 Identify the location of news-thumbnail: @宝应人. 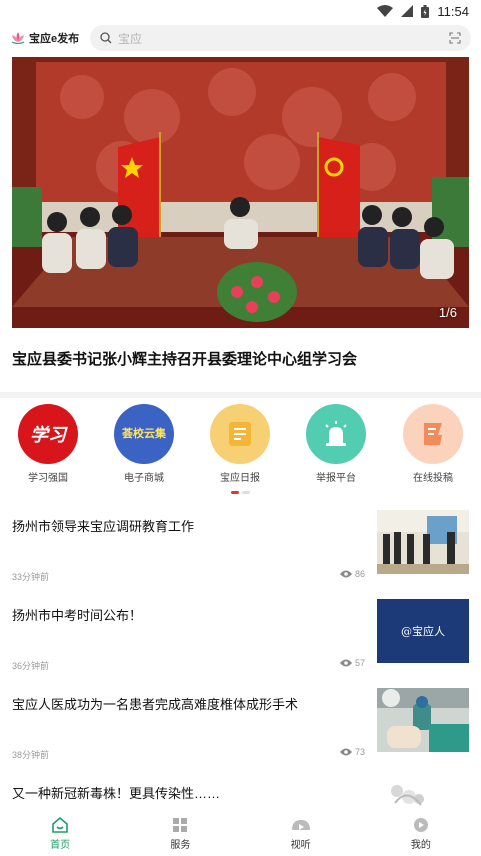
(423, 631).